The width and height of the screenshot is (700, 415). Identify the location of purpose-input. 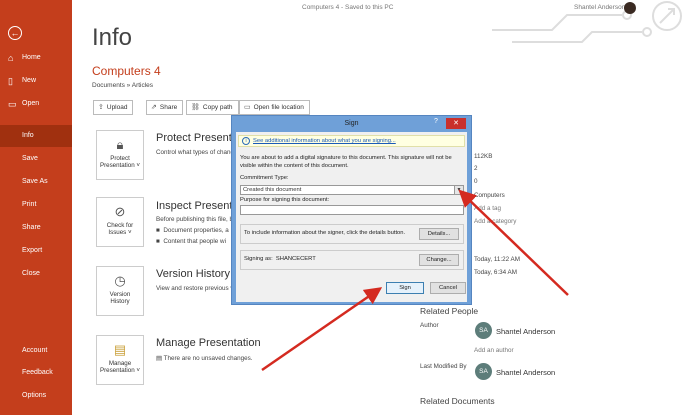
(352, 210).